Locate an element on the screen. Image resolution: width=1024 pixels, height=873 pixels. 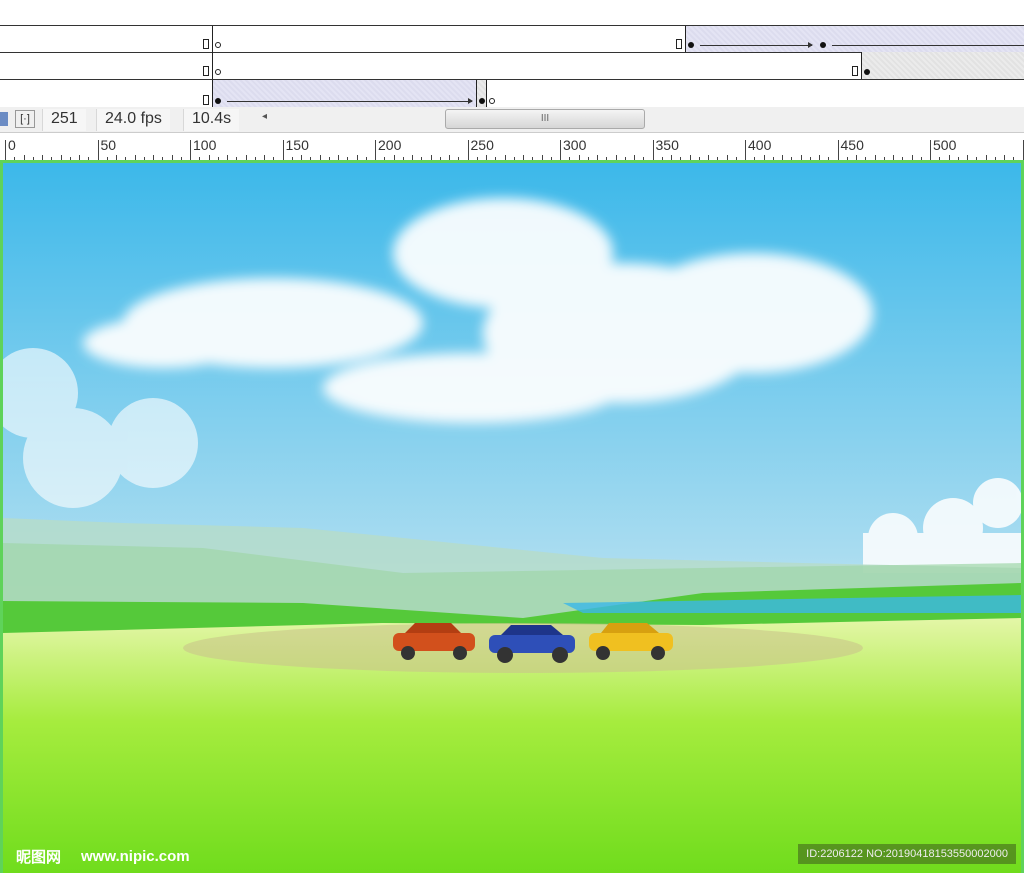
ruler-label: 500 is located at coordinates (945, 145).